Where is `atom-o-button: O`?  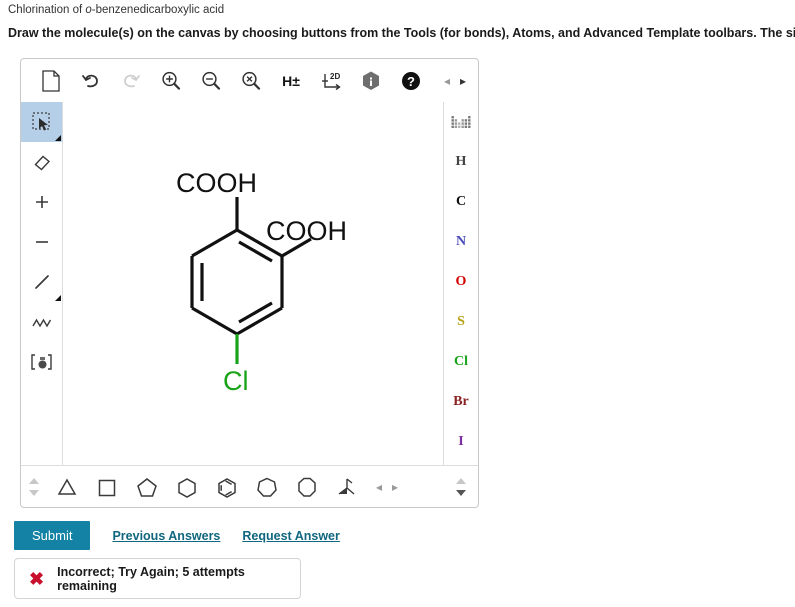 atom-o-button: O is located at coordinates (461, 282).